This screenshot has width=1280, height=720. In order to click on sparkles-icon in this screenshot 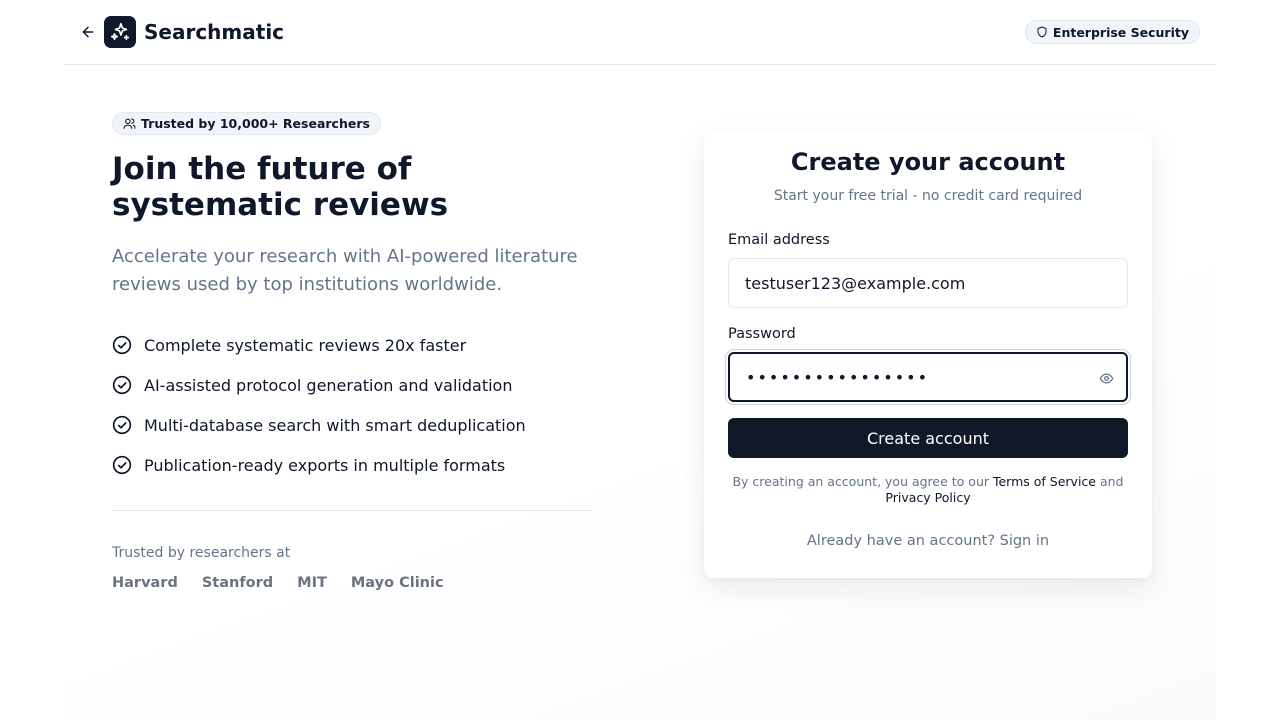, I will do `click(120, 31)`.